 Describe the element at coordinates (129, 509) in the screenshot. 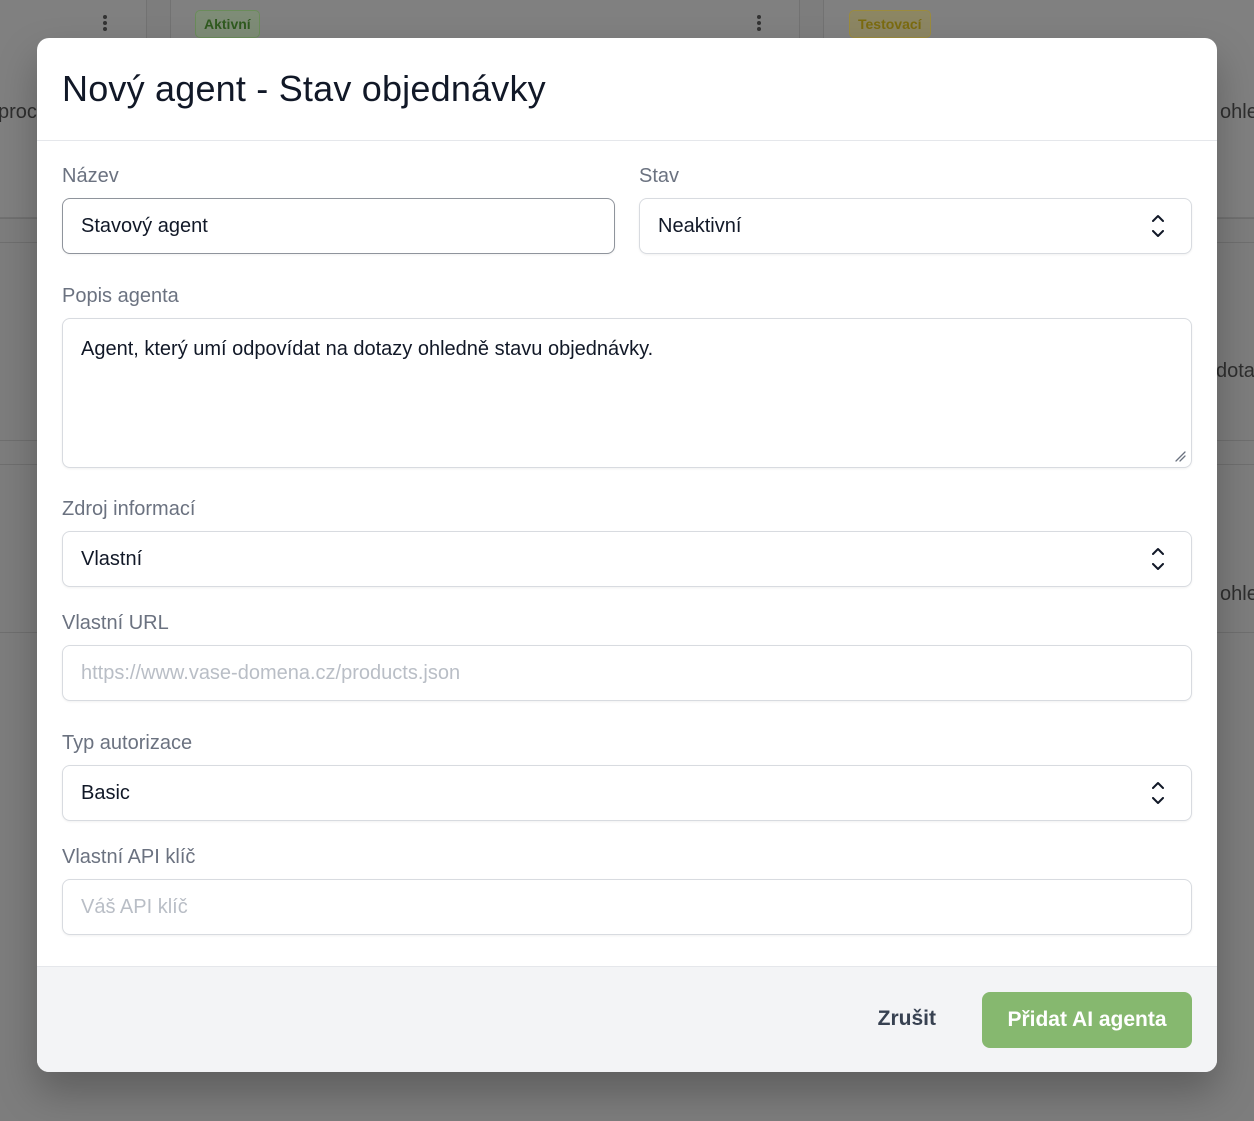

I see `source-label: Zdroj informací` at that location.